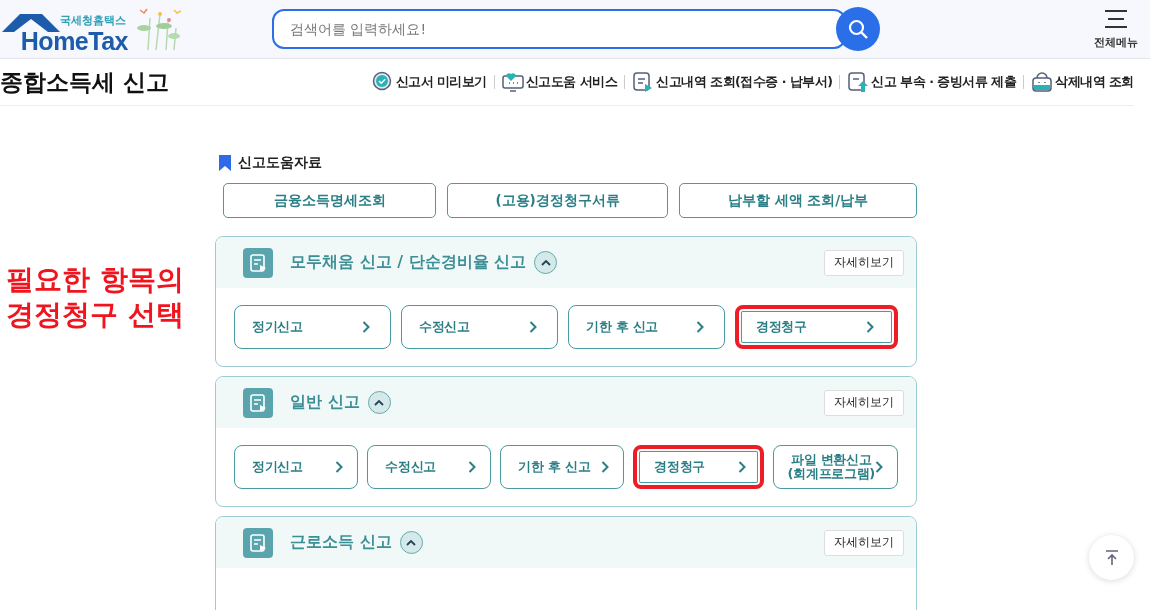 The image size is (1150, 610). What do you see at coordinates (225, 163) in the screenshot?
I see `bookmark-icon` at bounding box center [225, 163].